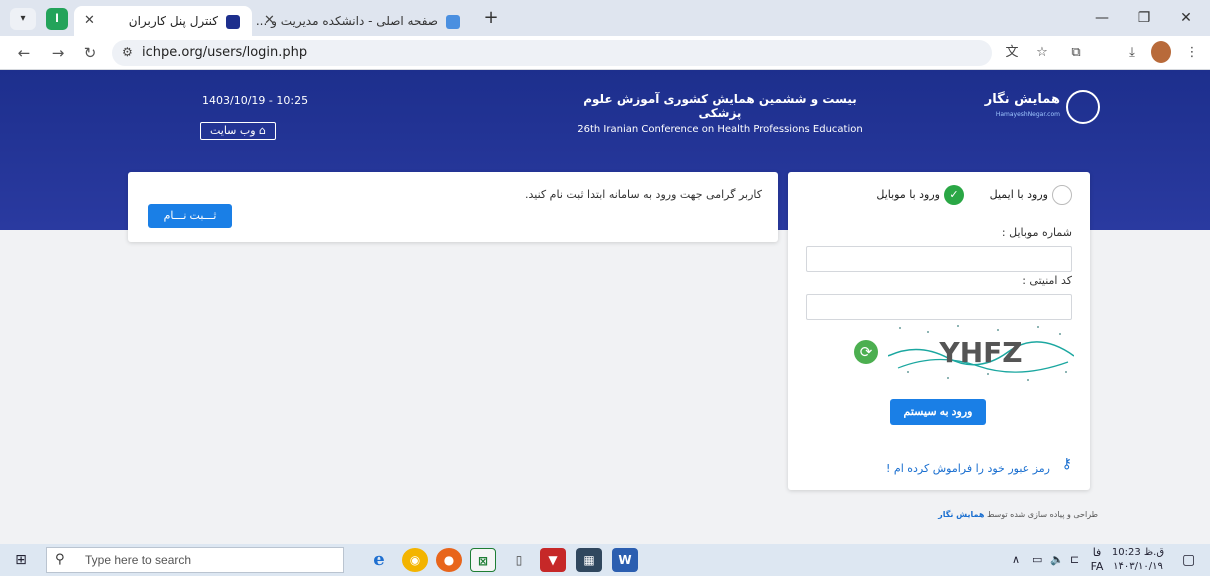 The width and height of the screenshot is (1210, 576). I want to click on menu-dots-icon: ⋮, so click(1192, 53).